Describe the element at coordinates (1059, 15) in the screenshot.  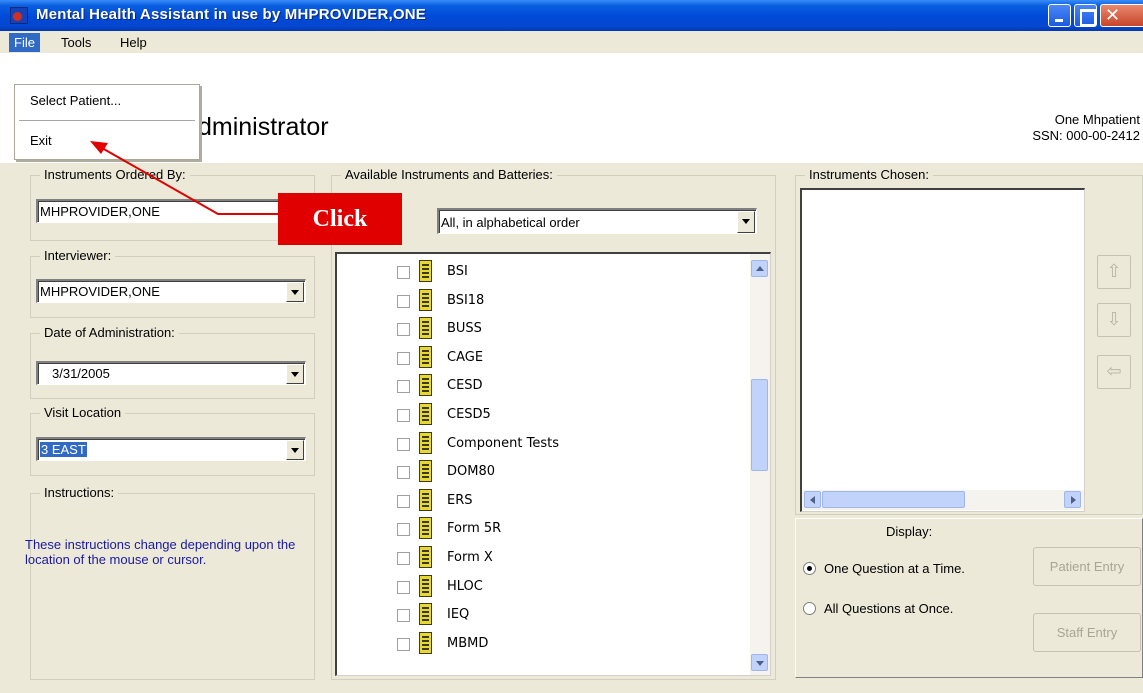
I see `minimize-button` at that location.